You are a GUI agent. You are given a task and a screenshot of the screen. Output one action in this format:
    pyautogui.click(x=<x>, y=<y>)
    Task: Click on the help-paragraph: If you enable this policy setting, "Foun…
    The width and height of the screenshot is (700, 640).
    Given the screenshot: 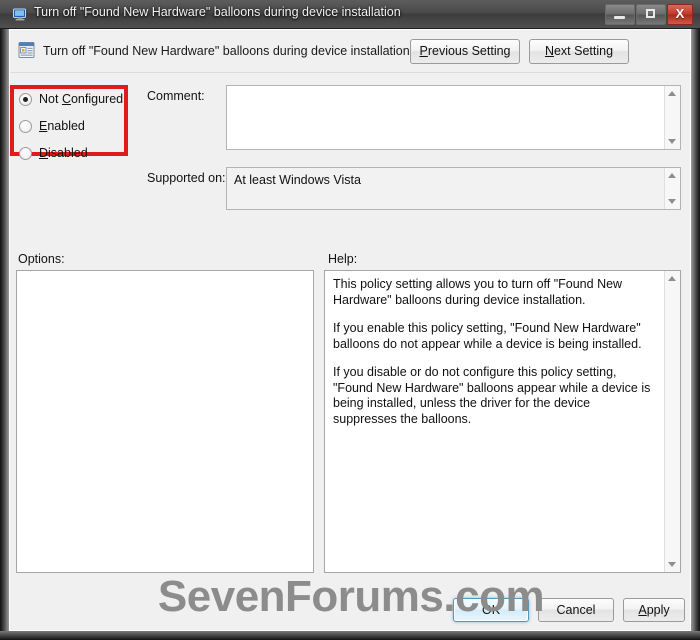 What is the action you would take?
    pyautogui.click(x=487, y=336)
    